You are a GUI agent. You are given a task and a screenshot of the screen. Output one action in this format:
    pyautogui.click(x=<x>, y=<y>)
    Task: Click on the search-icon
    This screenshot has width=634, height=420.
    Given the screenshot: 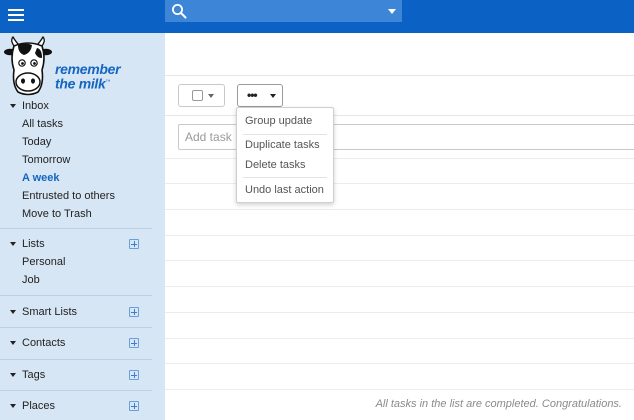 What is the action you would take?
    pyautogui.click(x=179, y=11)
    